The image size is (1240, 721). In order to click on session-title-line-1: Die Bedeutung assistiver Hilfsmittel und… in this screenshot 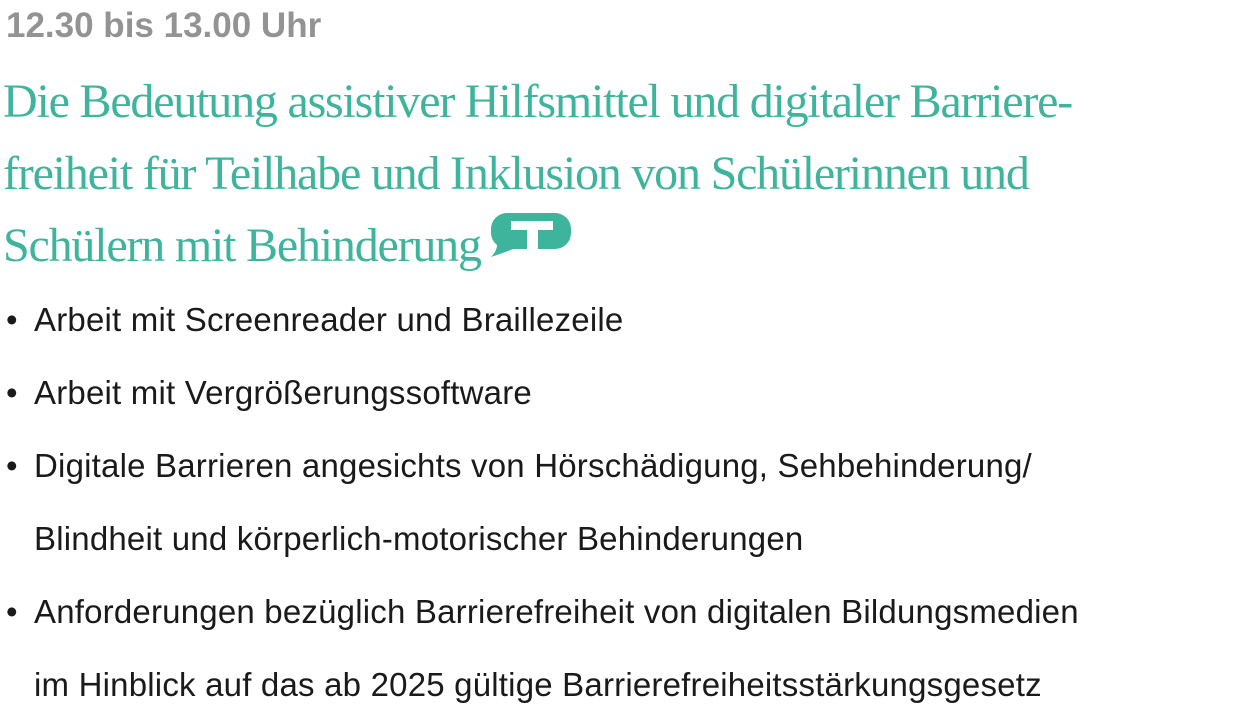, I will do `click(538, 101)`.